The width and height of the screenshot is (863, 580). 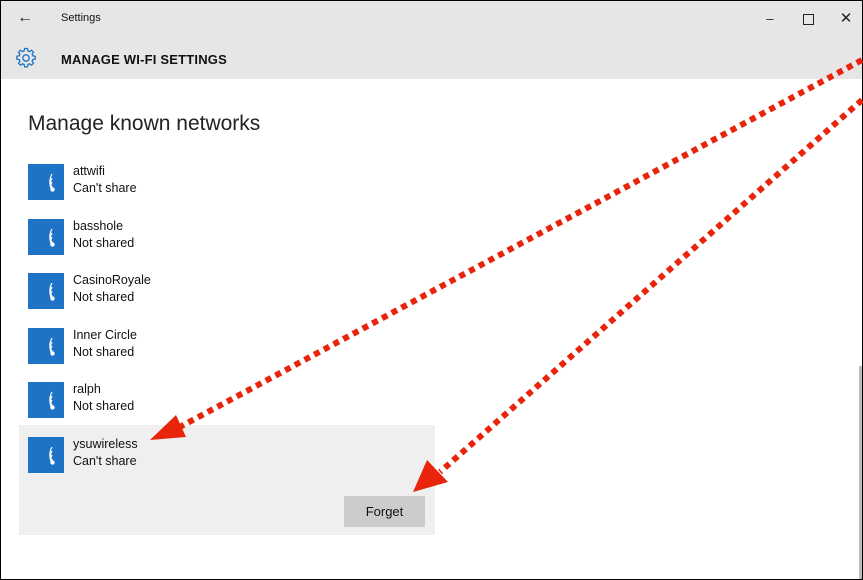 I want to click on forget-button: Forget, so click(x=384, y=511).